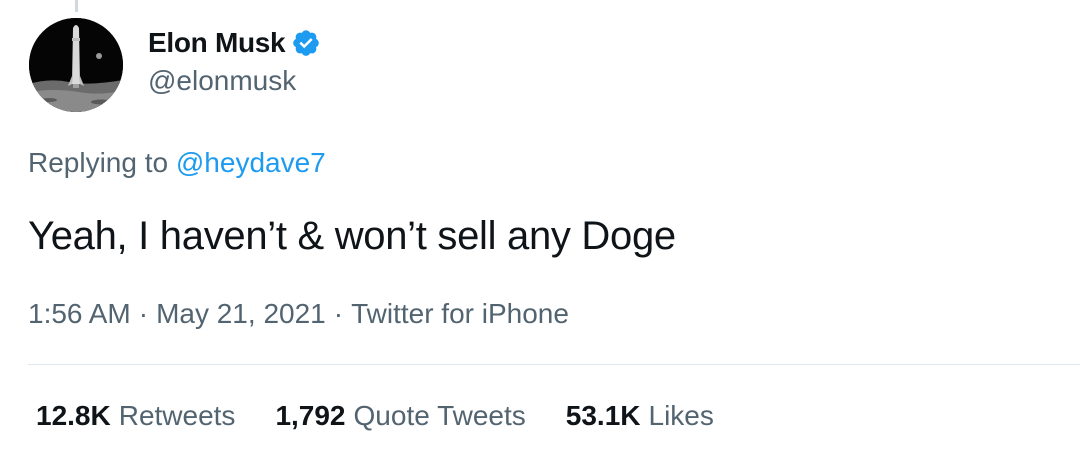 The width and height of the screenshot is (1080, 462). What do you see at coordinates (681, 415) in the screenshot?
I see `likes-label: Likes` at bounding box center [681, 415].